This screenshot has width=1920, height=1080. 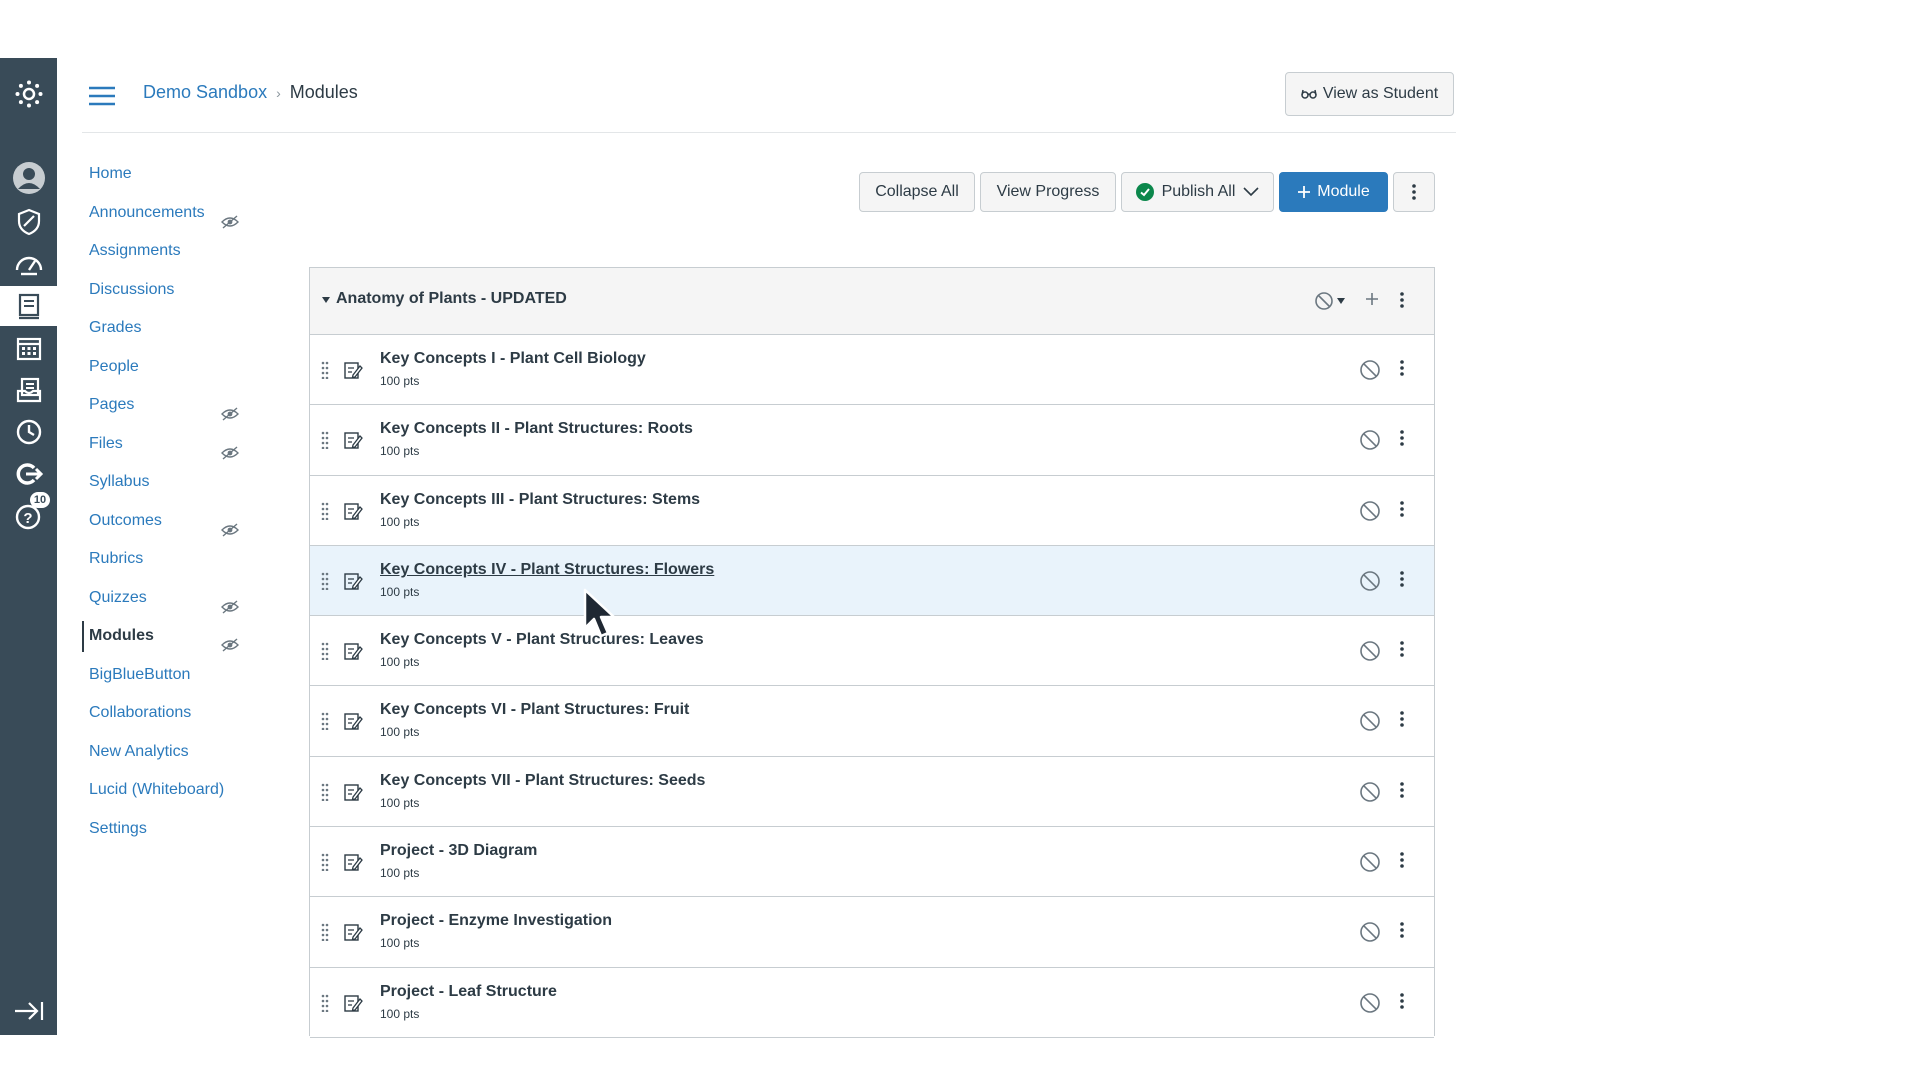 What do you see at coordinates (172, 752) in the screenshot?
I see `course-nav-item-new-analytics: New Analytics` at bounding box center [172, 752].